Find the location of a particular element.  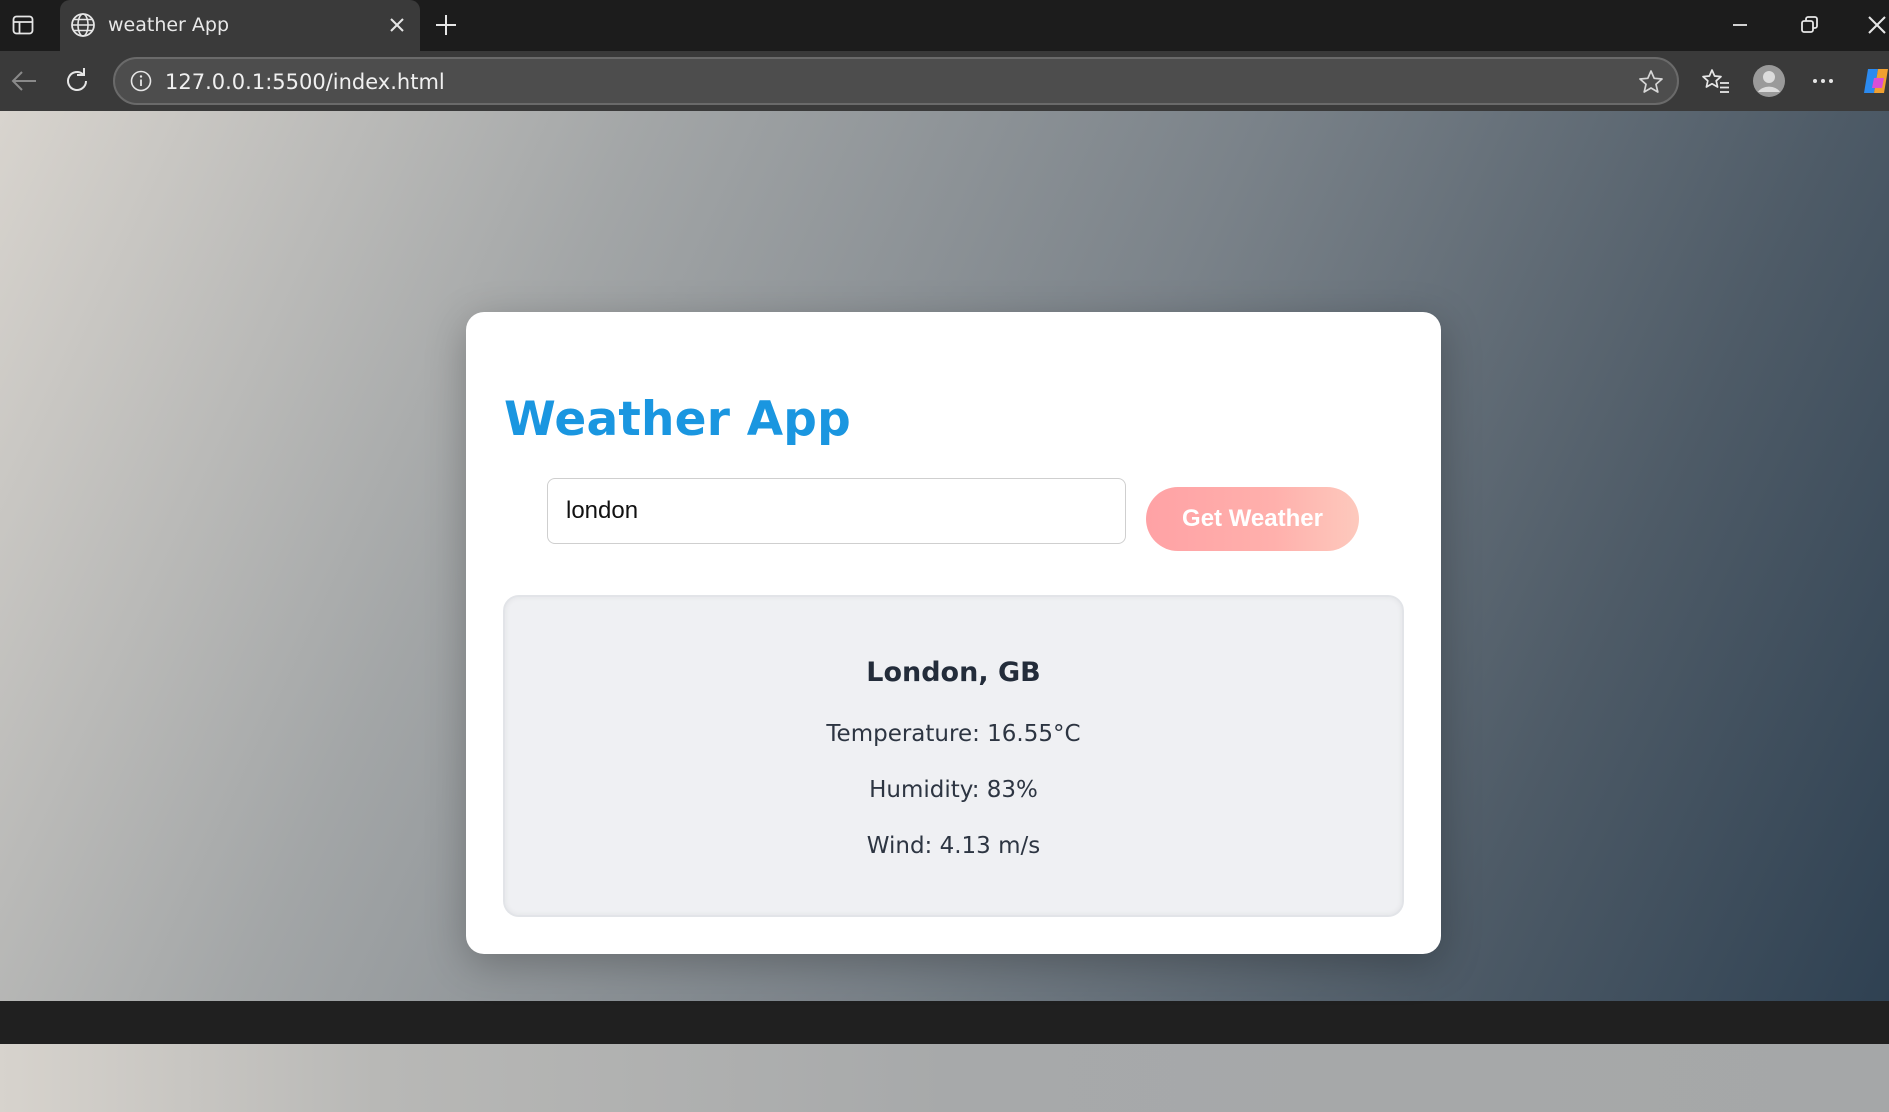

url-text: 127.0.0.1:5500/index.html is located at coordinates (305, 82).